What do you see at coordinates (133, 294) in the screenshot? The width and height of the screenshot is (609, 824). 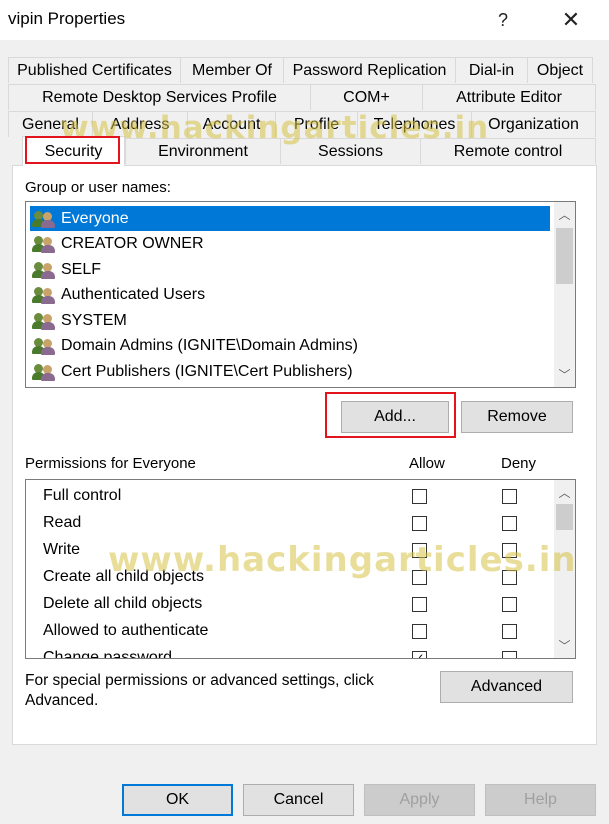 I see `list-item-label: Authenticated Users` at bounding box center [133, 294].